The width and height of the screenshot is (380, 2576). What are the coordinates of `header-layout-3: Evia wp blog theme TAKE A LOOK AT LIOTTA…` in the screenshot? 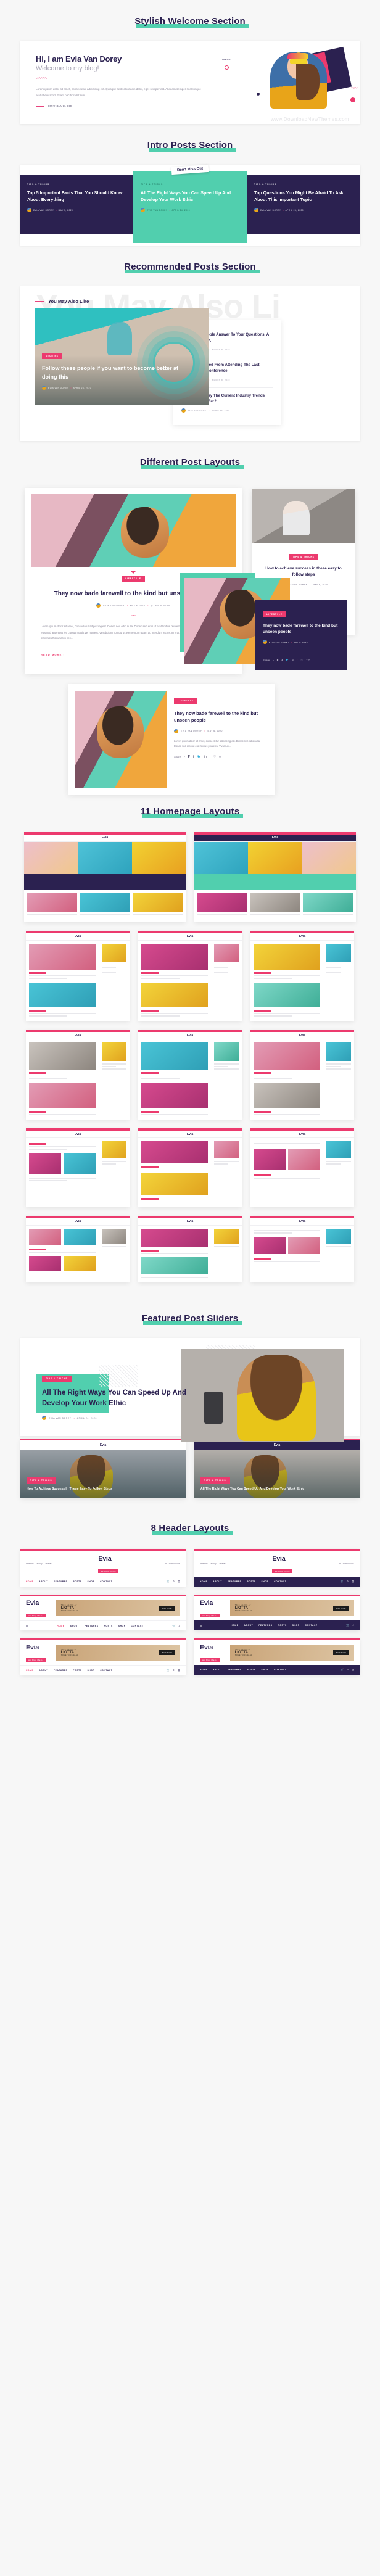 It's located at (103, 1612).